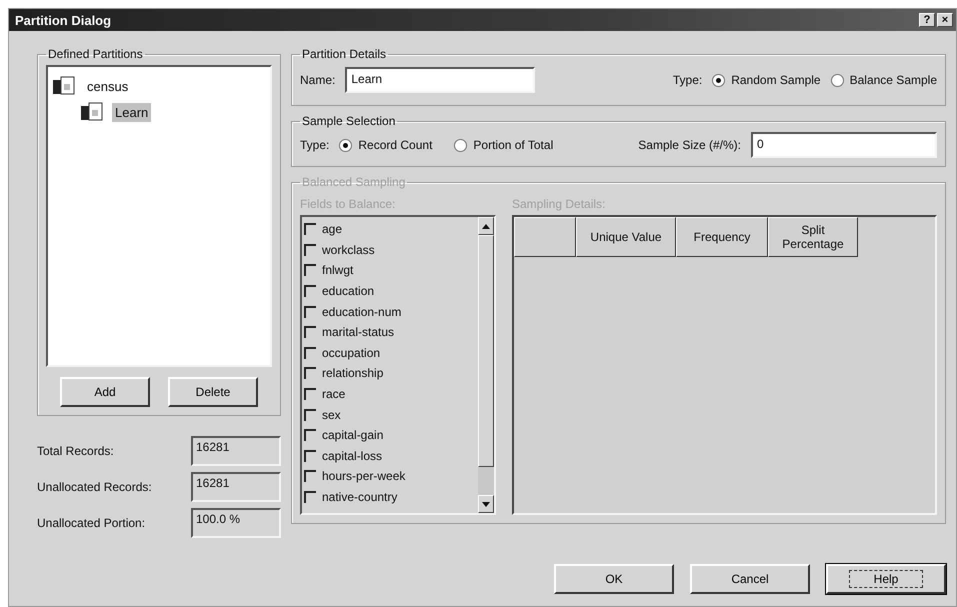  I want to click on tree-item: census, so click(108, 86).